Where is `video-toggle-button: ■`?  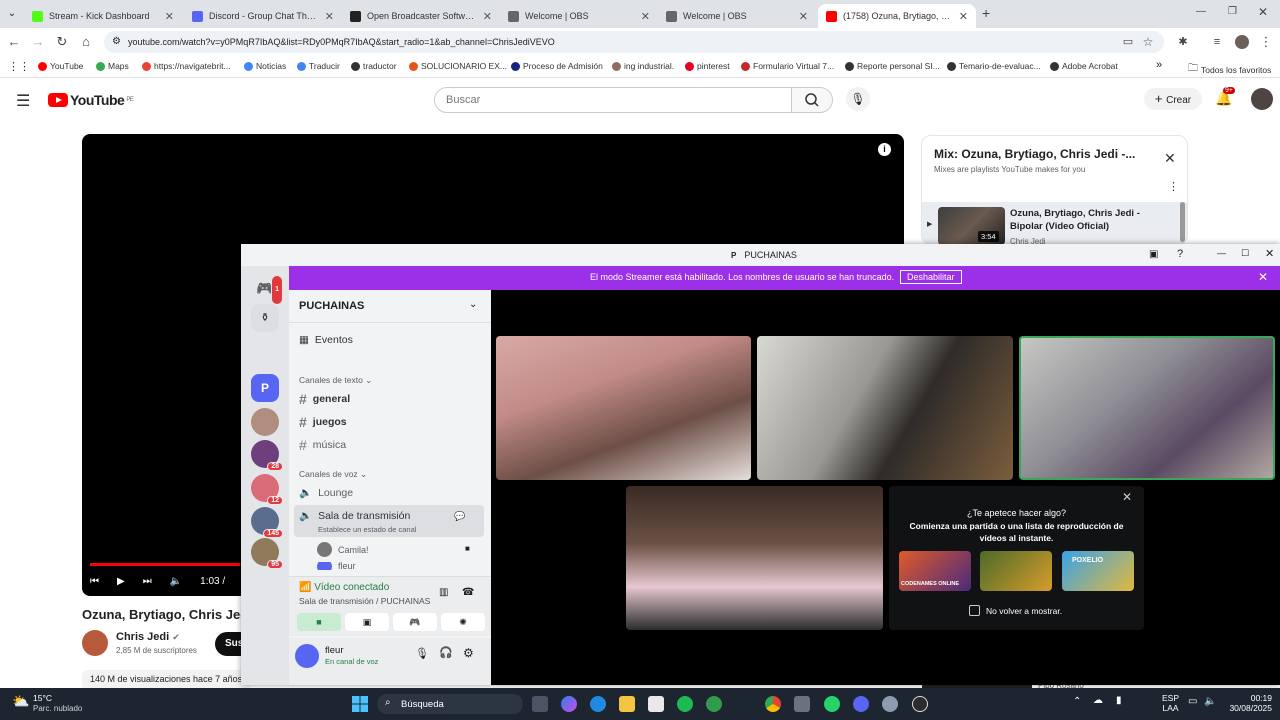
video-toggle-button: ■ is located at coordinates (319, 622).